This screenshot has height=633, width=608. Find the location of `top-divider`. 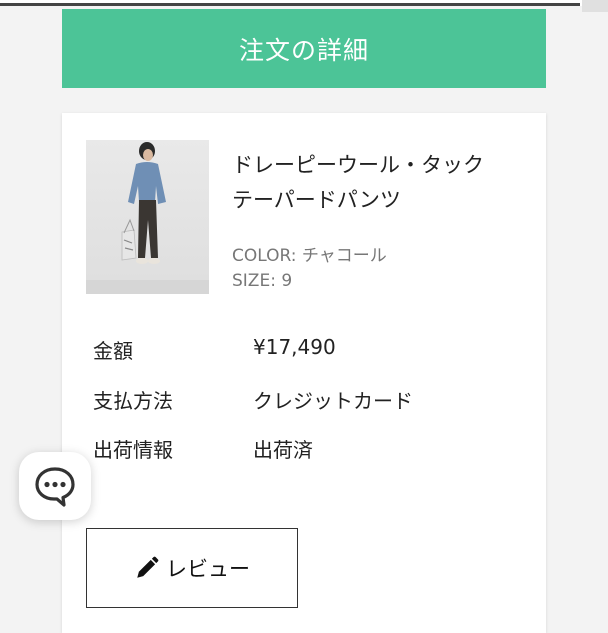

top-divider is located at coordinates (290, 4).